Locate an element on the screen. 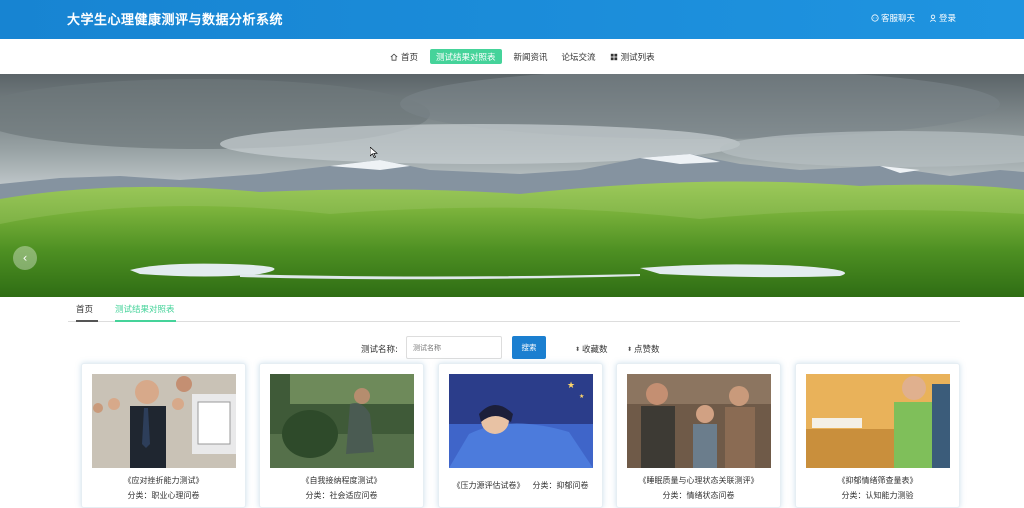  test-name-search-input is located at coordinates (454, 347).